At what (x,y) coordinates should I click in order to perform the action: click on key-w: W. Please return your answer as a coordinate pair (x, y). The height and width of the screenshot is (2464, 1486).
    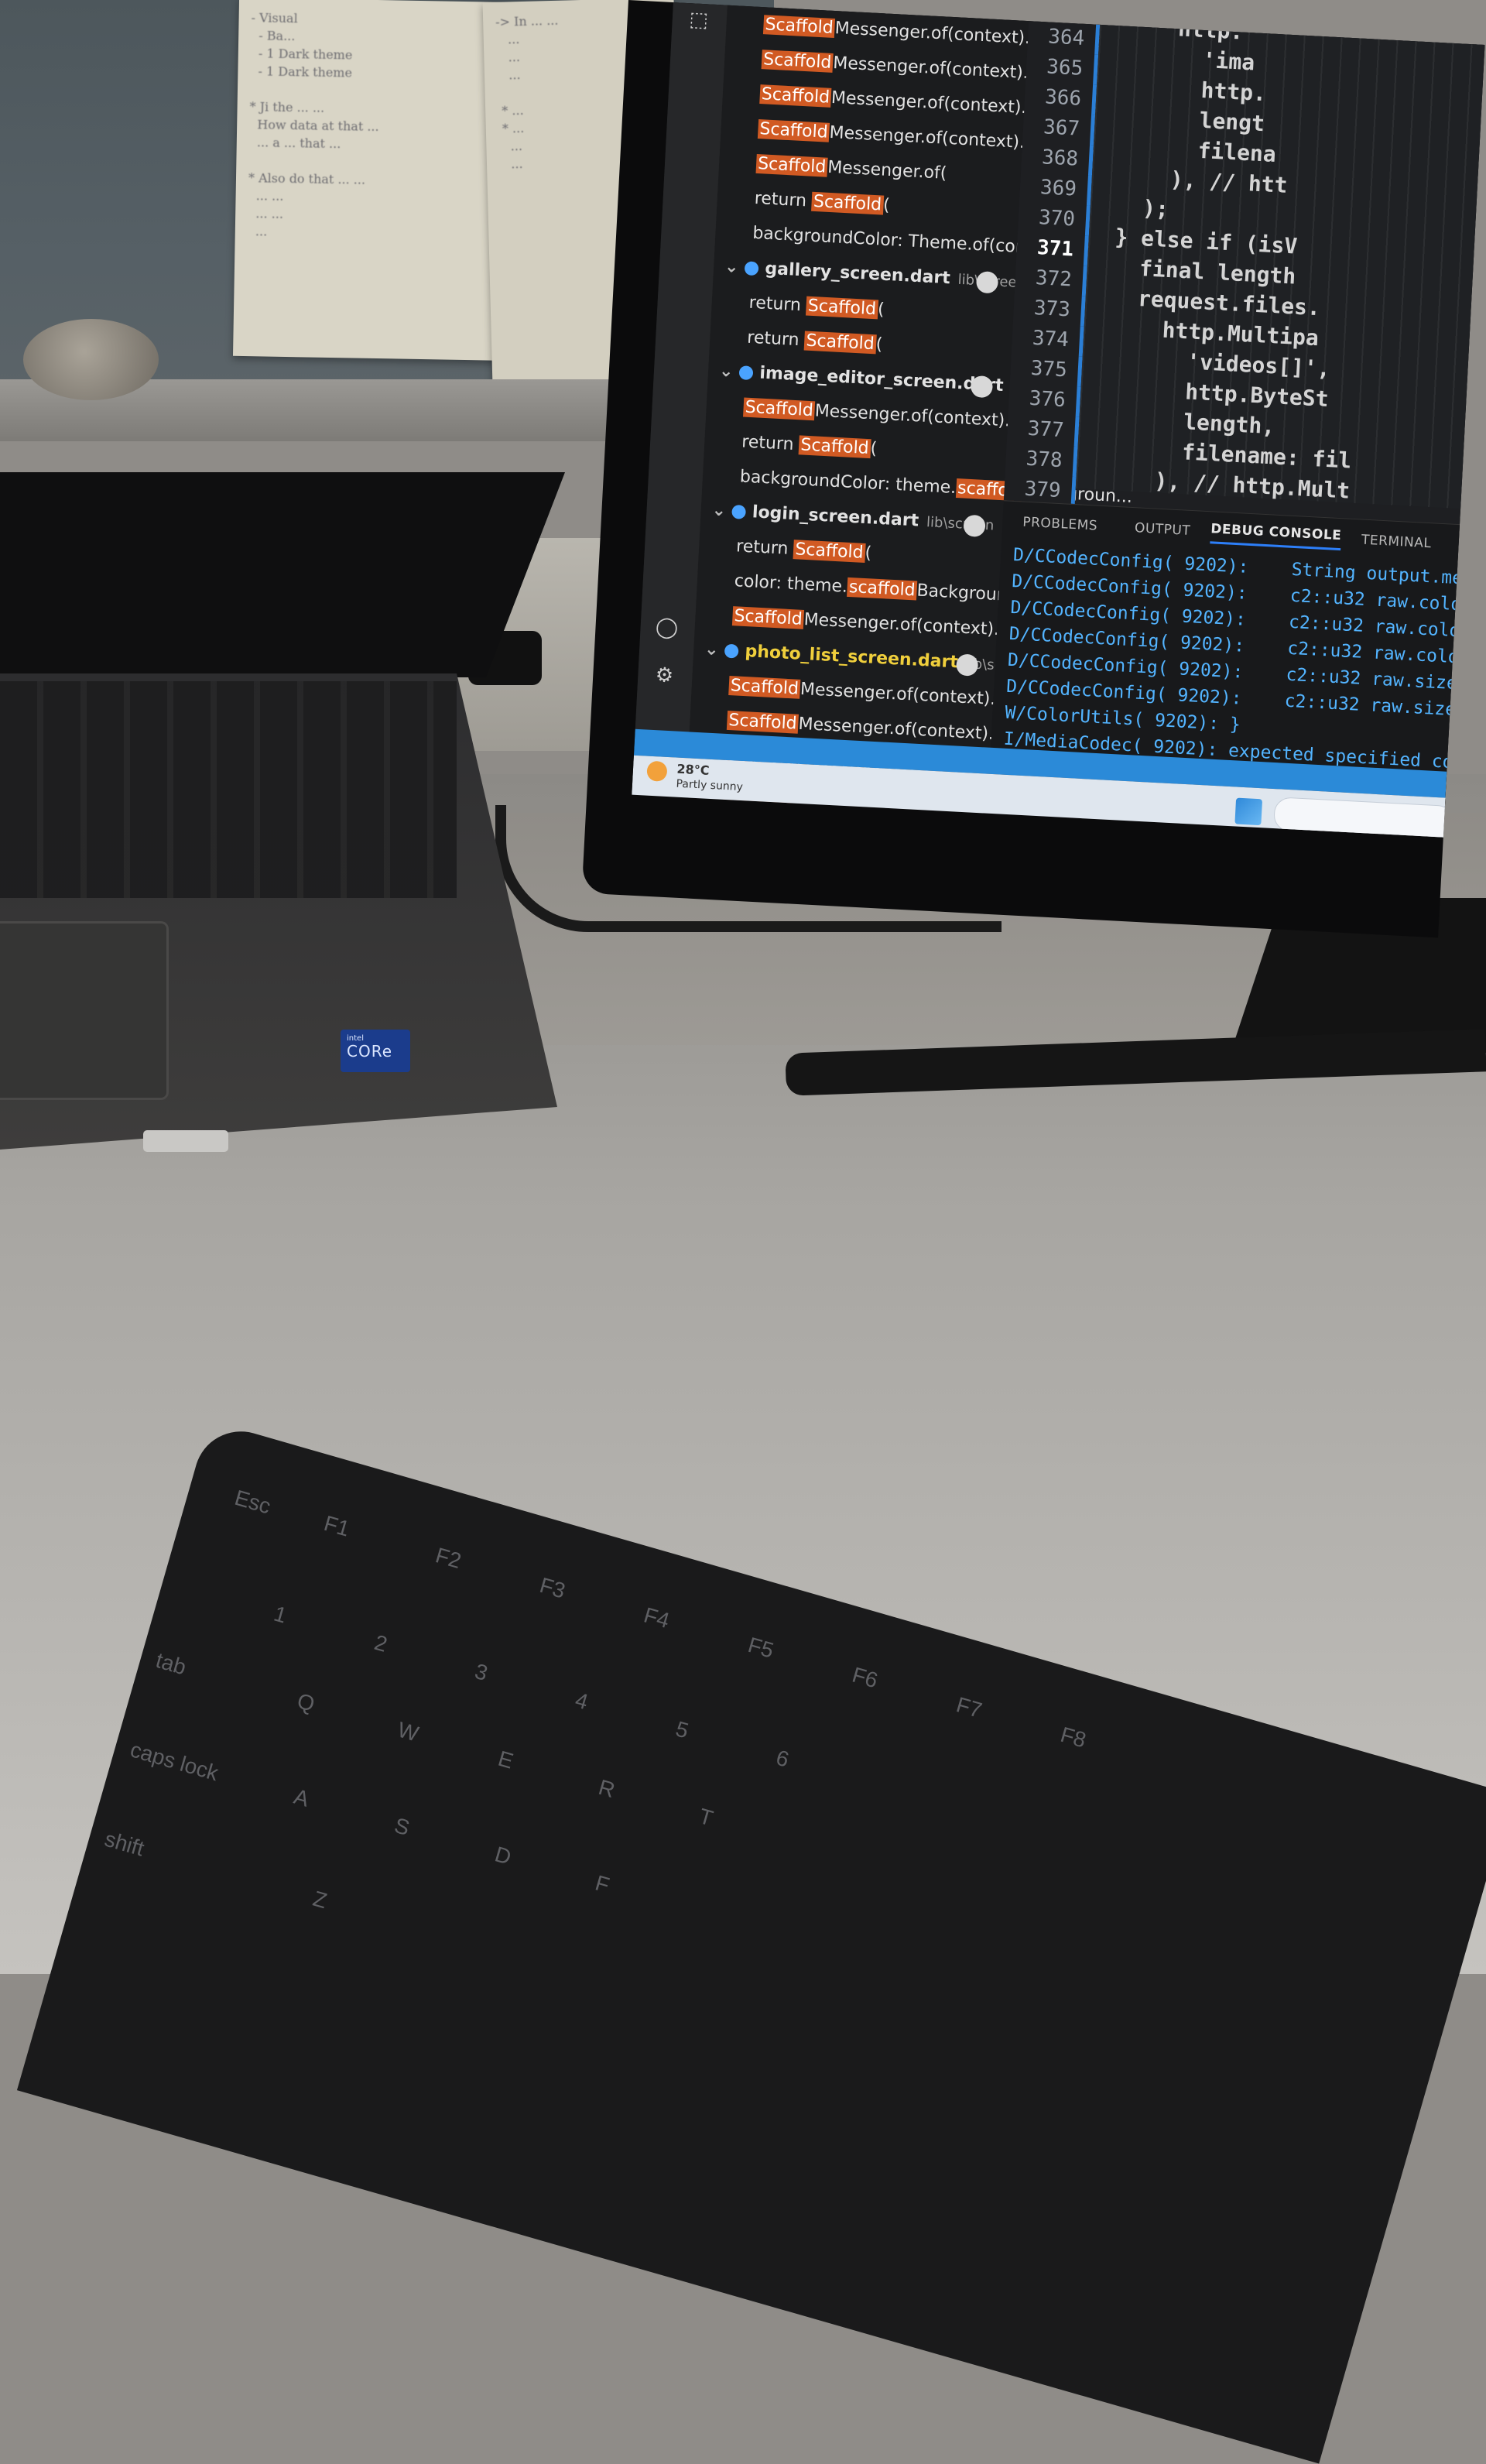
    Looking at the image, I should click on (408, 1731).